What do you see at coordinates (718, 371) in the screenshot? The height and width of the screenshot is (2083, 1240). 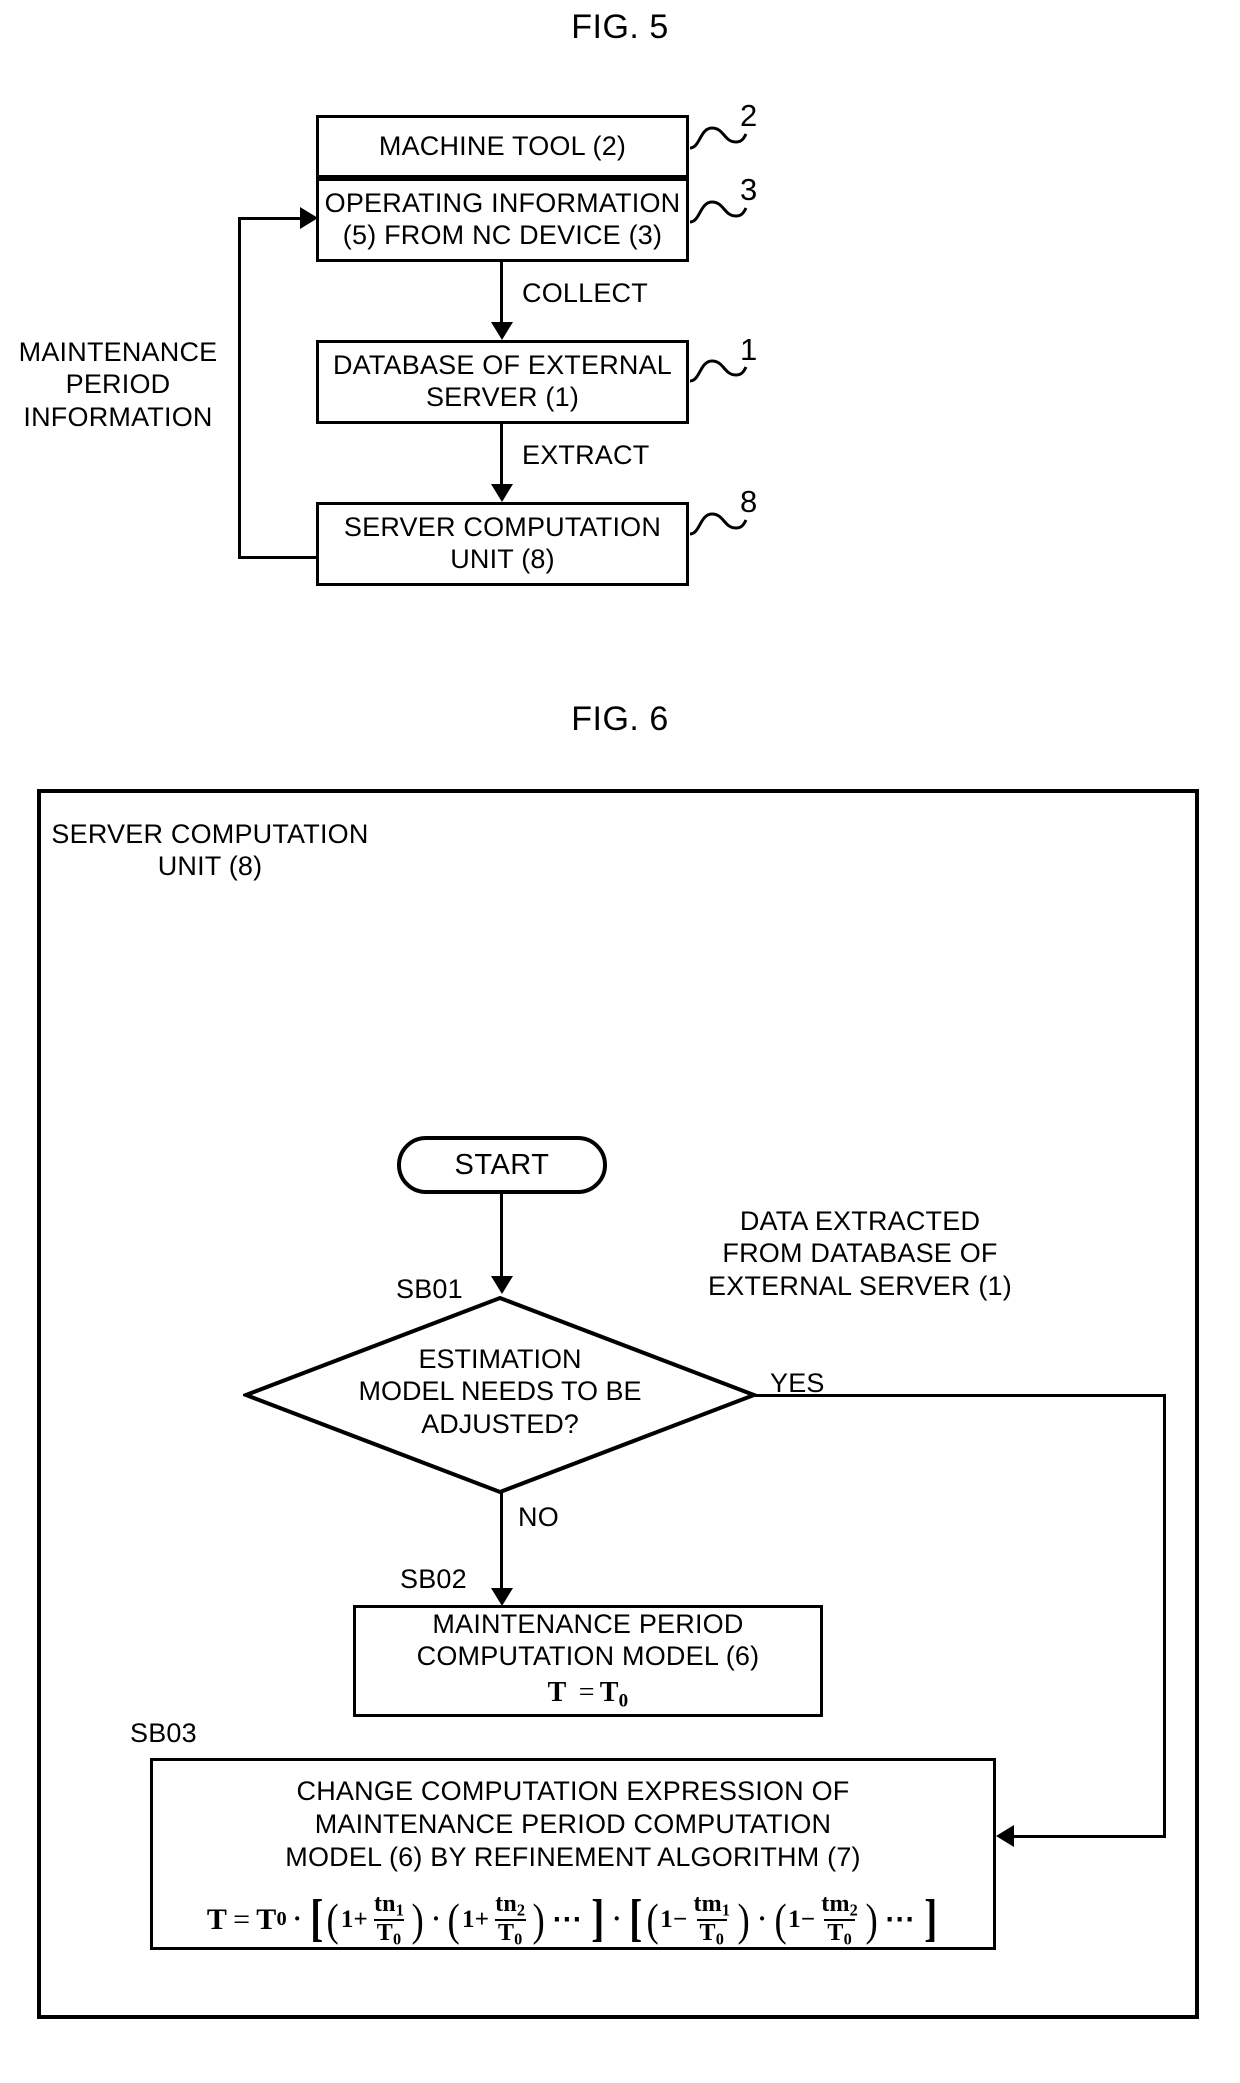 I see `fig5-leader-database` at bounding box center [718, 371].